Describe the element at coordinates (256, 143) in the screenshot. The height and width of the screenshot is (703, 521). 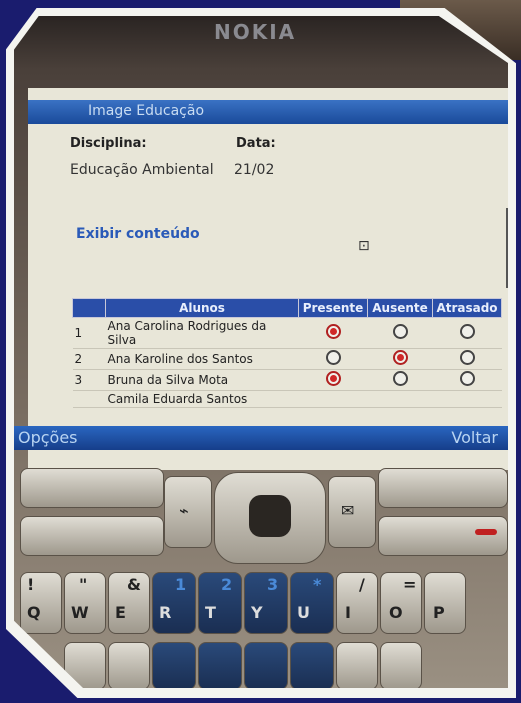
I see `data-label: Data:` at that location.